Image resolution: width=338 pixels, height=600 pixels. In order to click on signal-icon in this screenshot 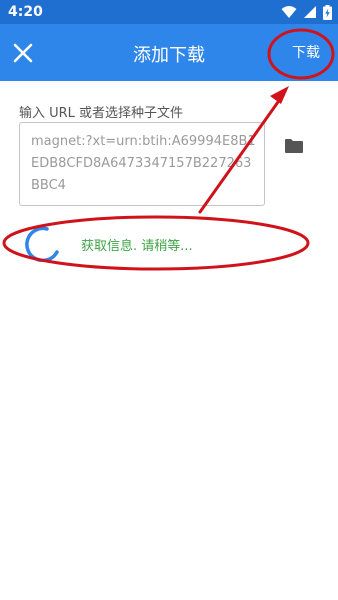, I will do `click(310, 12)`.